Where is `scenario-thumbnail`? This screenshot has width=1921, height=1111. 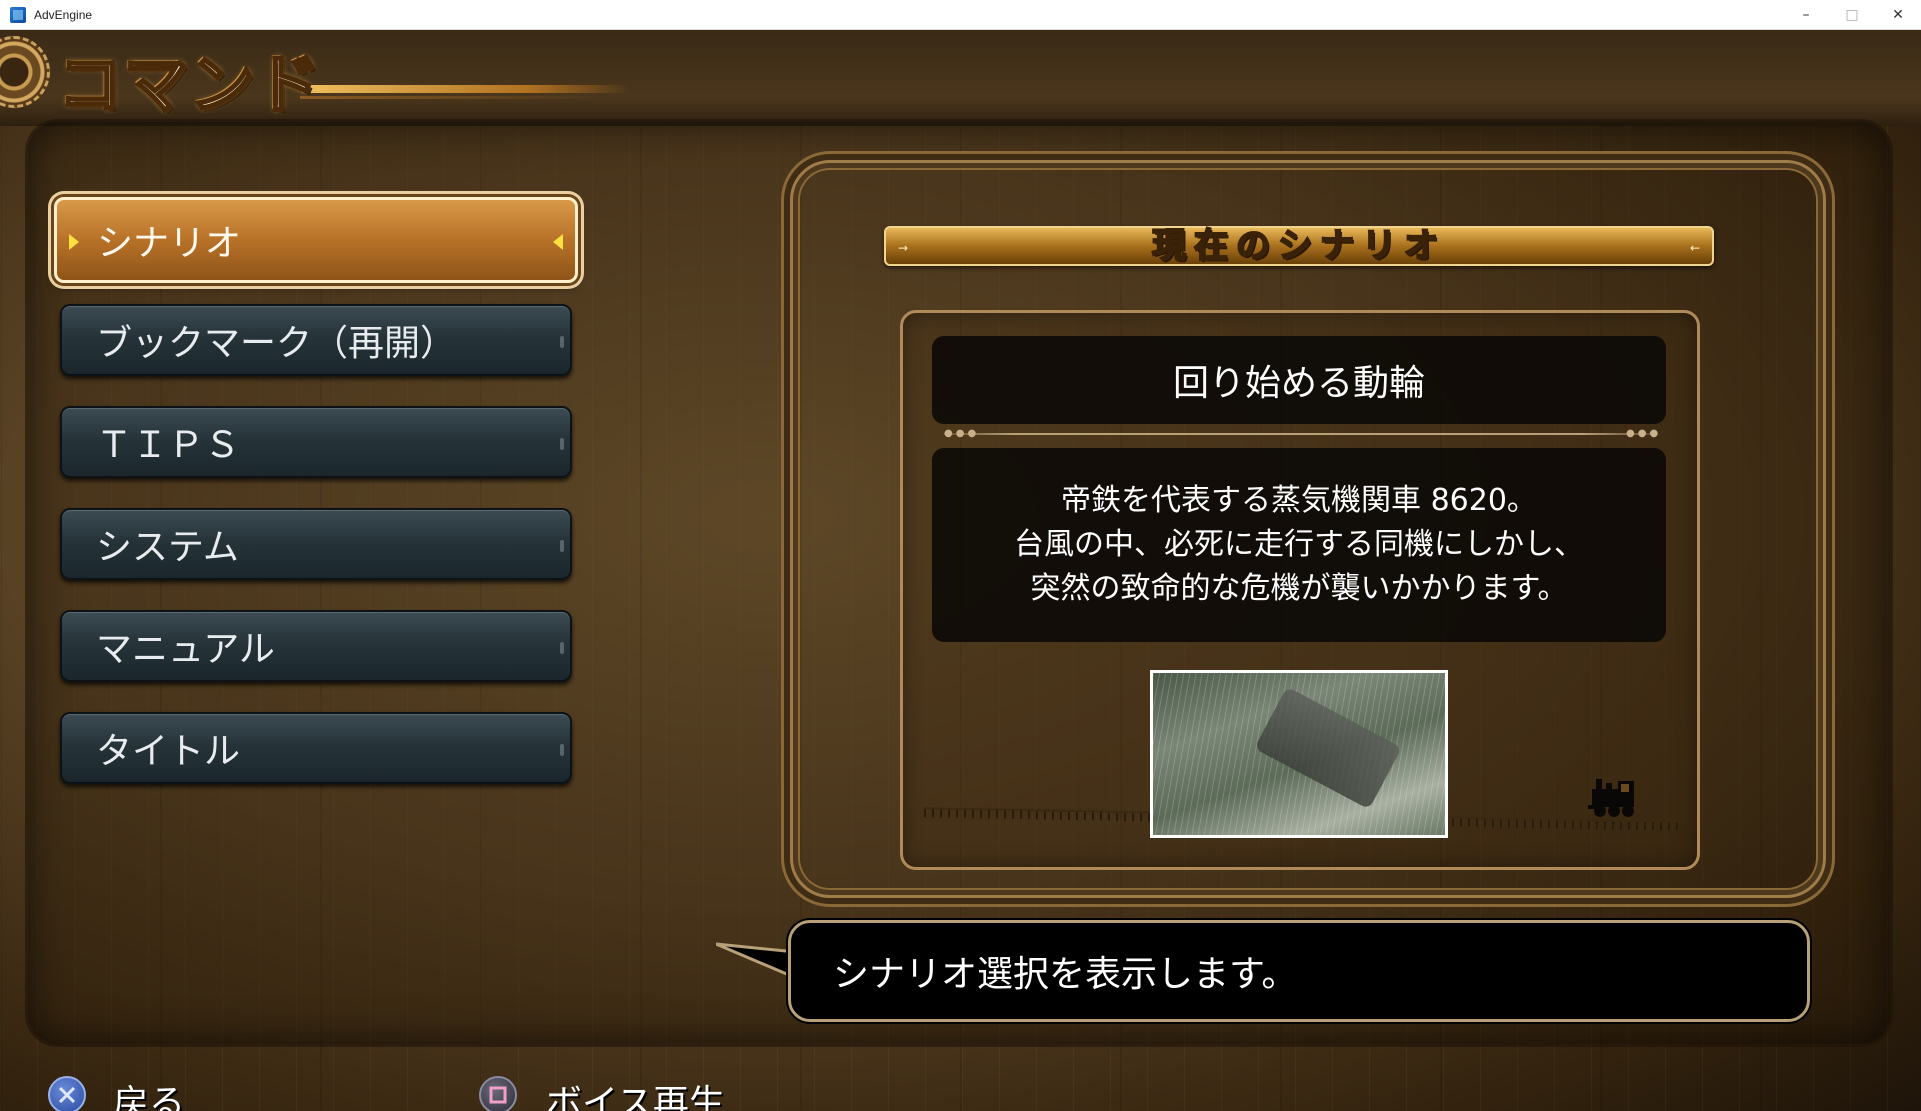 scenario-thumbnail is located at coordinates (1299, 754).